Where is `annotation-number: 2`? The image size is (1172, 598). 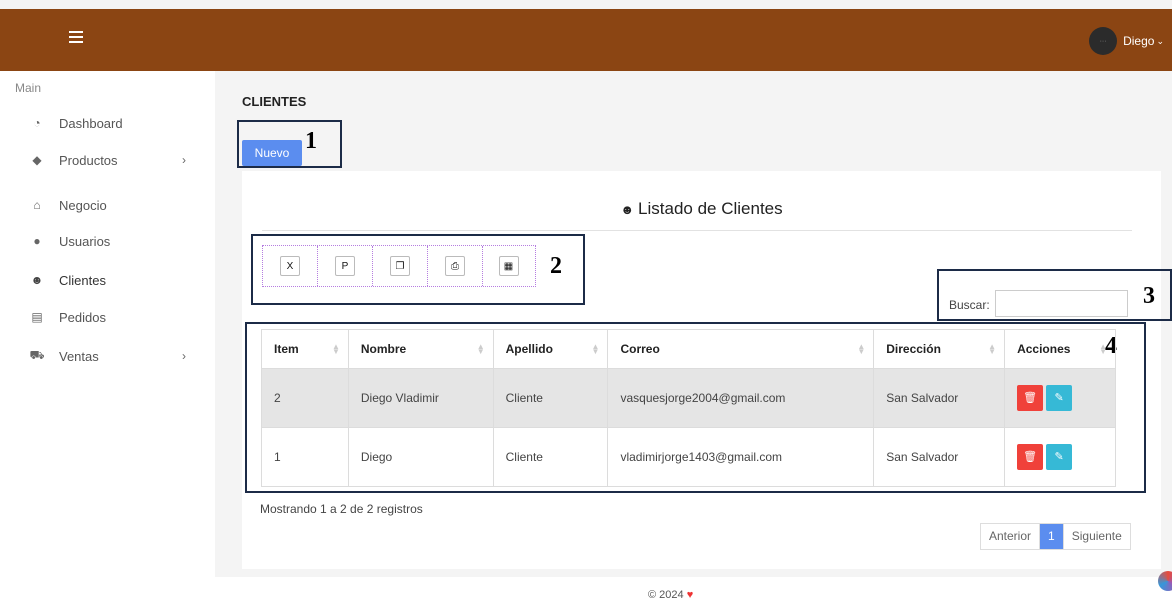 annotation-number: 2 is located at coordinates (556, 266).